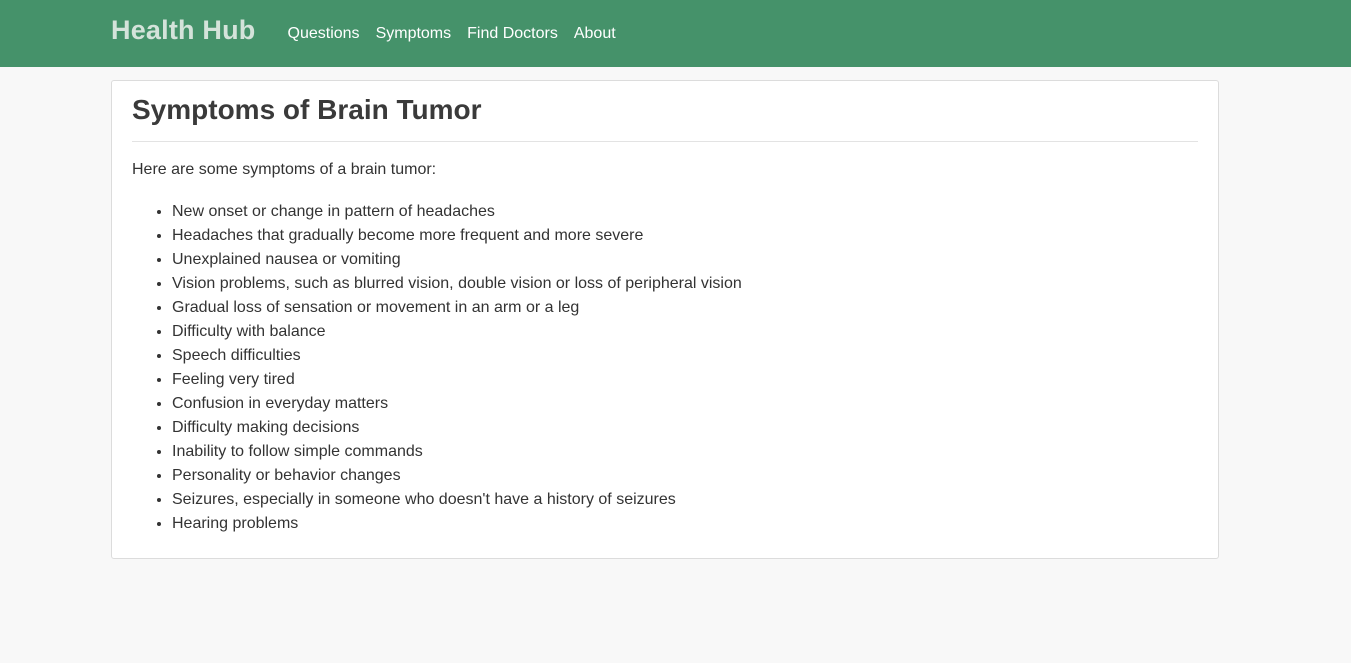 The width and height of the screenshot is (1351, 663). Describe the element at coordinates (457, 452) in the screenshot. I see `list-item: Inability to follow simple commands` at that location.